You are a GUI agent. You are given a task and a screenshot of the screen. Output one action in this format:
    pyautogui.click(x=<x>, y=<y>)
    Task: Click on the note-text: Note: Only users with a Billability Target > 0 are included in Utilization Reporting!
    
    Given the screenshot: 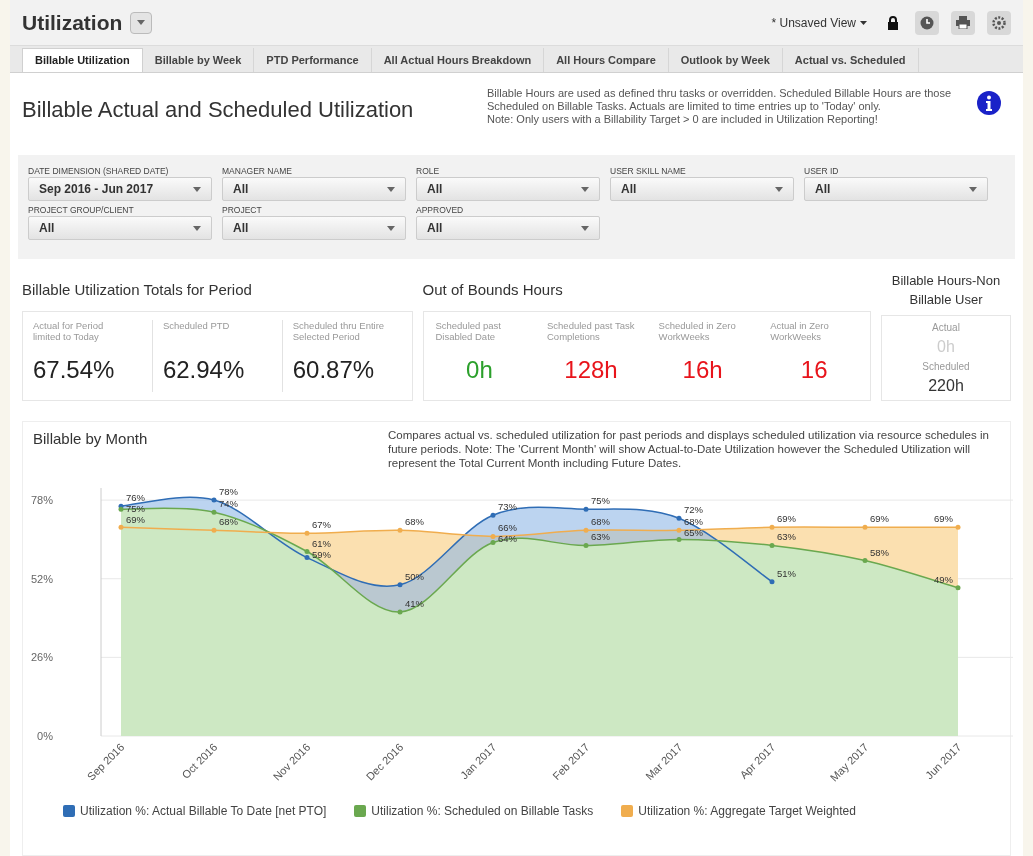 What is the action you would take?
    pyautogui.click(x=683, y=119)
    